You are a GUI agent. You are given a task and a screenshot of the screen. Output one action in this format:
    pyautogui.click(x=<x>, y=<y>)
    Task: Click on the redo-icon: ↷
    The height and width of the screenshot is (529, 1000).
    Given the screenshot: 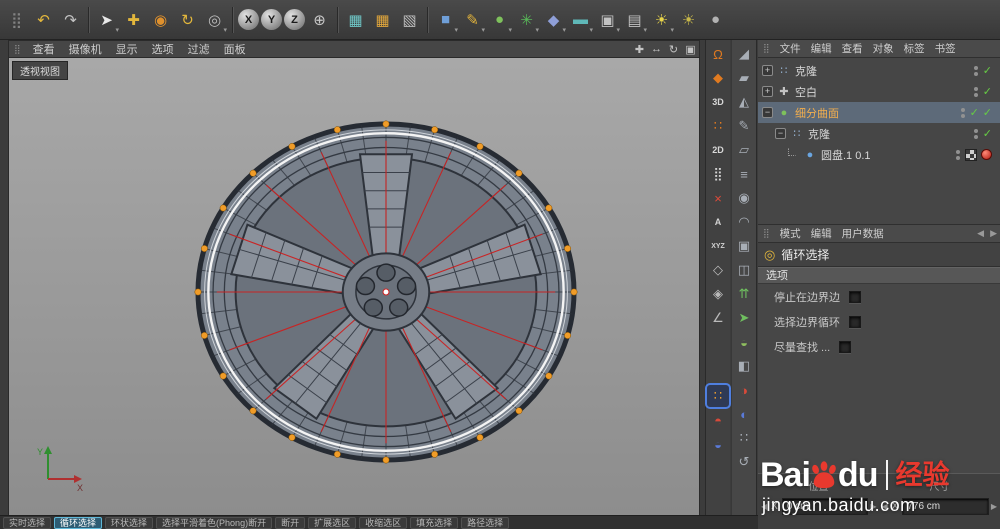 What is the action you would take?
    pyautogui.click(x=70, y=19)
    